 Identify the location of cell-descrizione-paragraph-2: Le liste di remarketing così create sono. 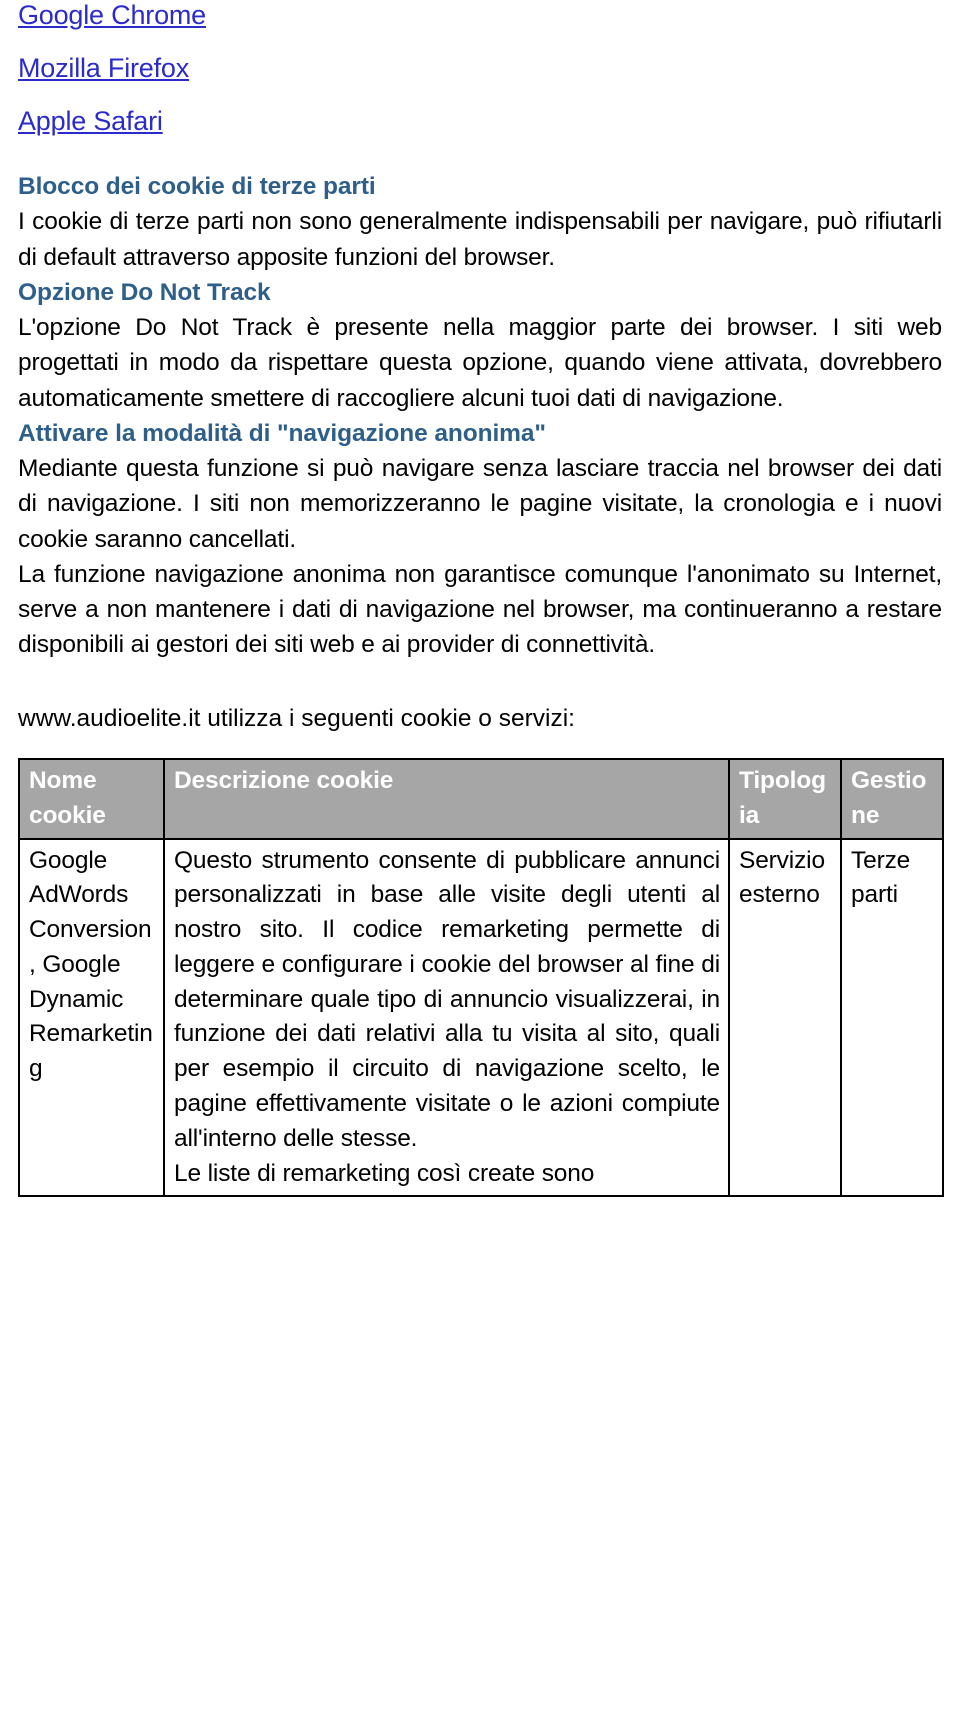
(384, 1173).